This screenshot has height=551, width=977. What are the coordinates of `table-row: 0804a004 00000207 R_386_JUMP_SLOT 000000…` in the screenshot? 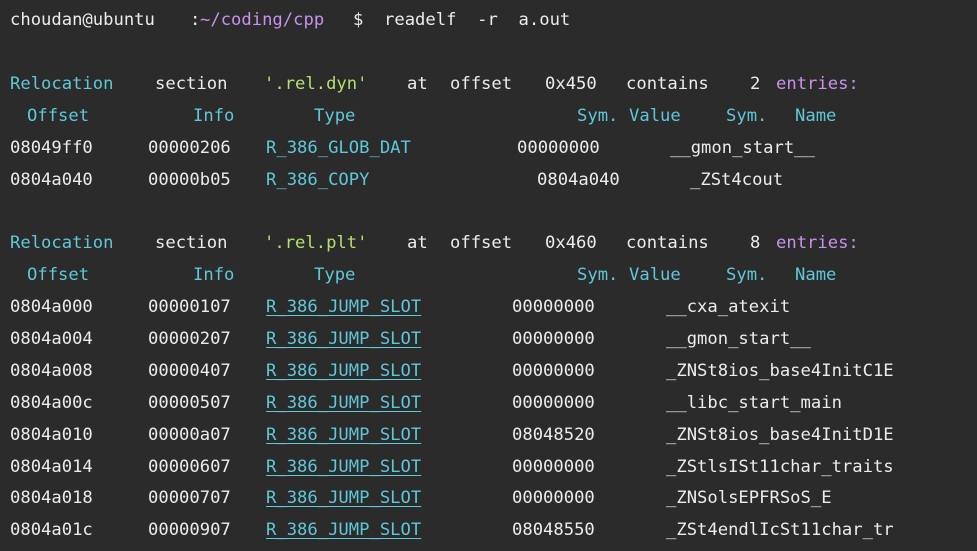 It's located at (410, 339).